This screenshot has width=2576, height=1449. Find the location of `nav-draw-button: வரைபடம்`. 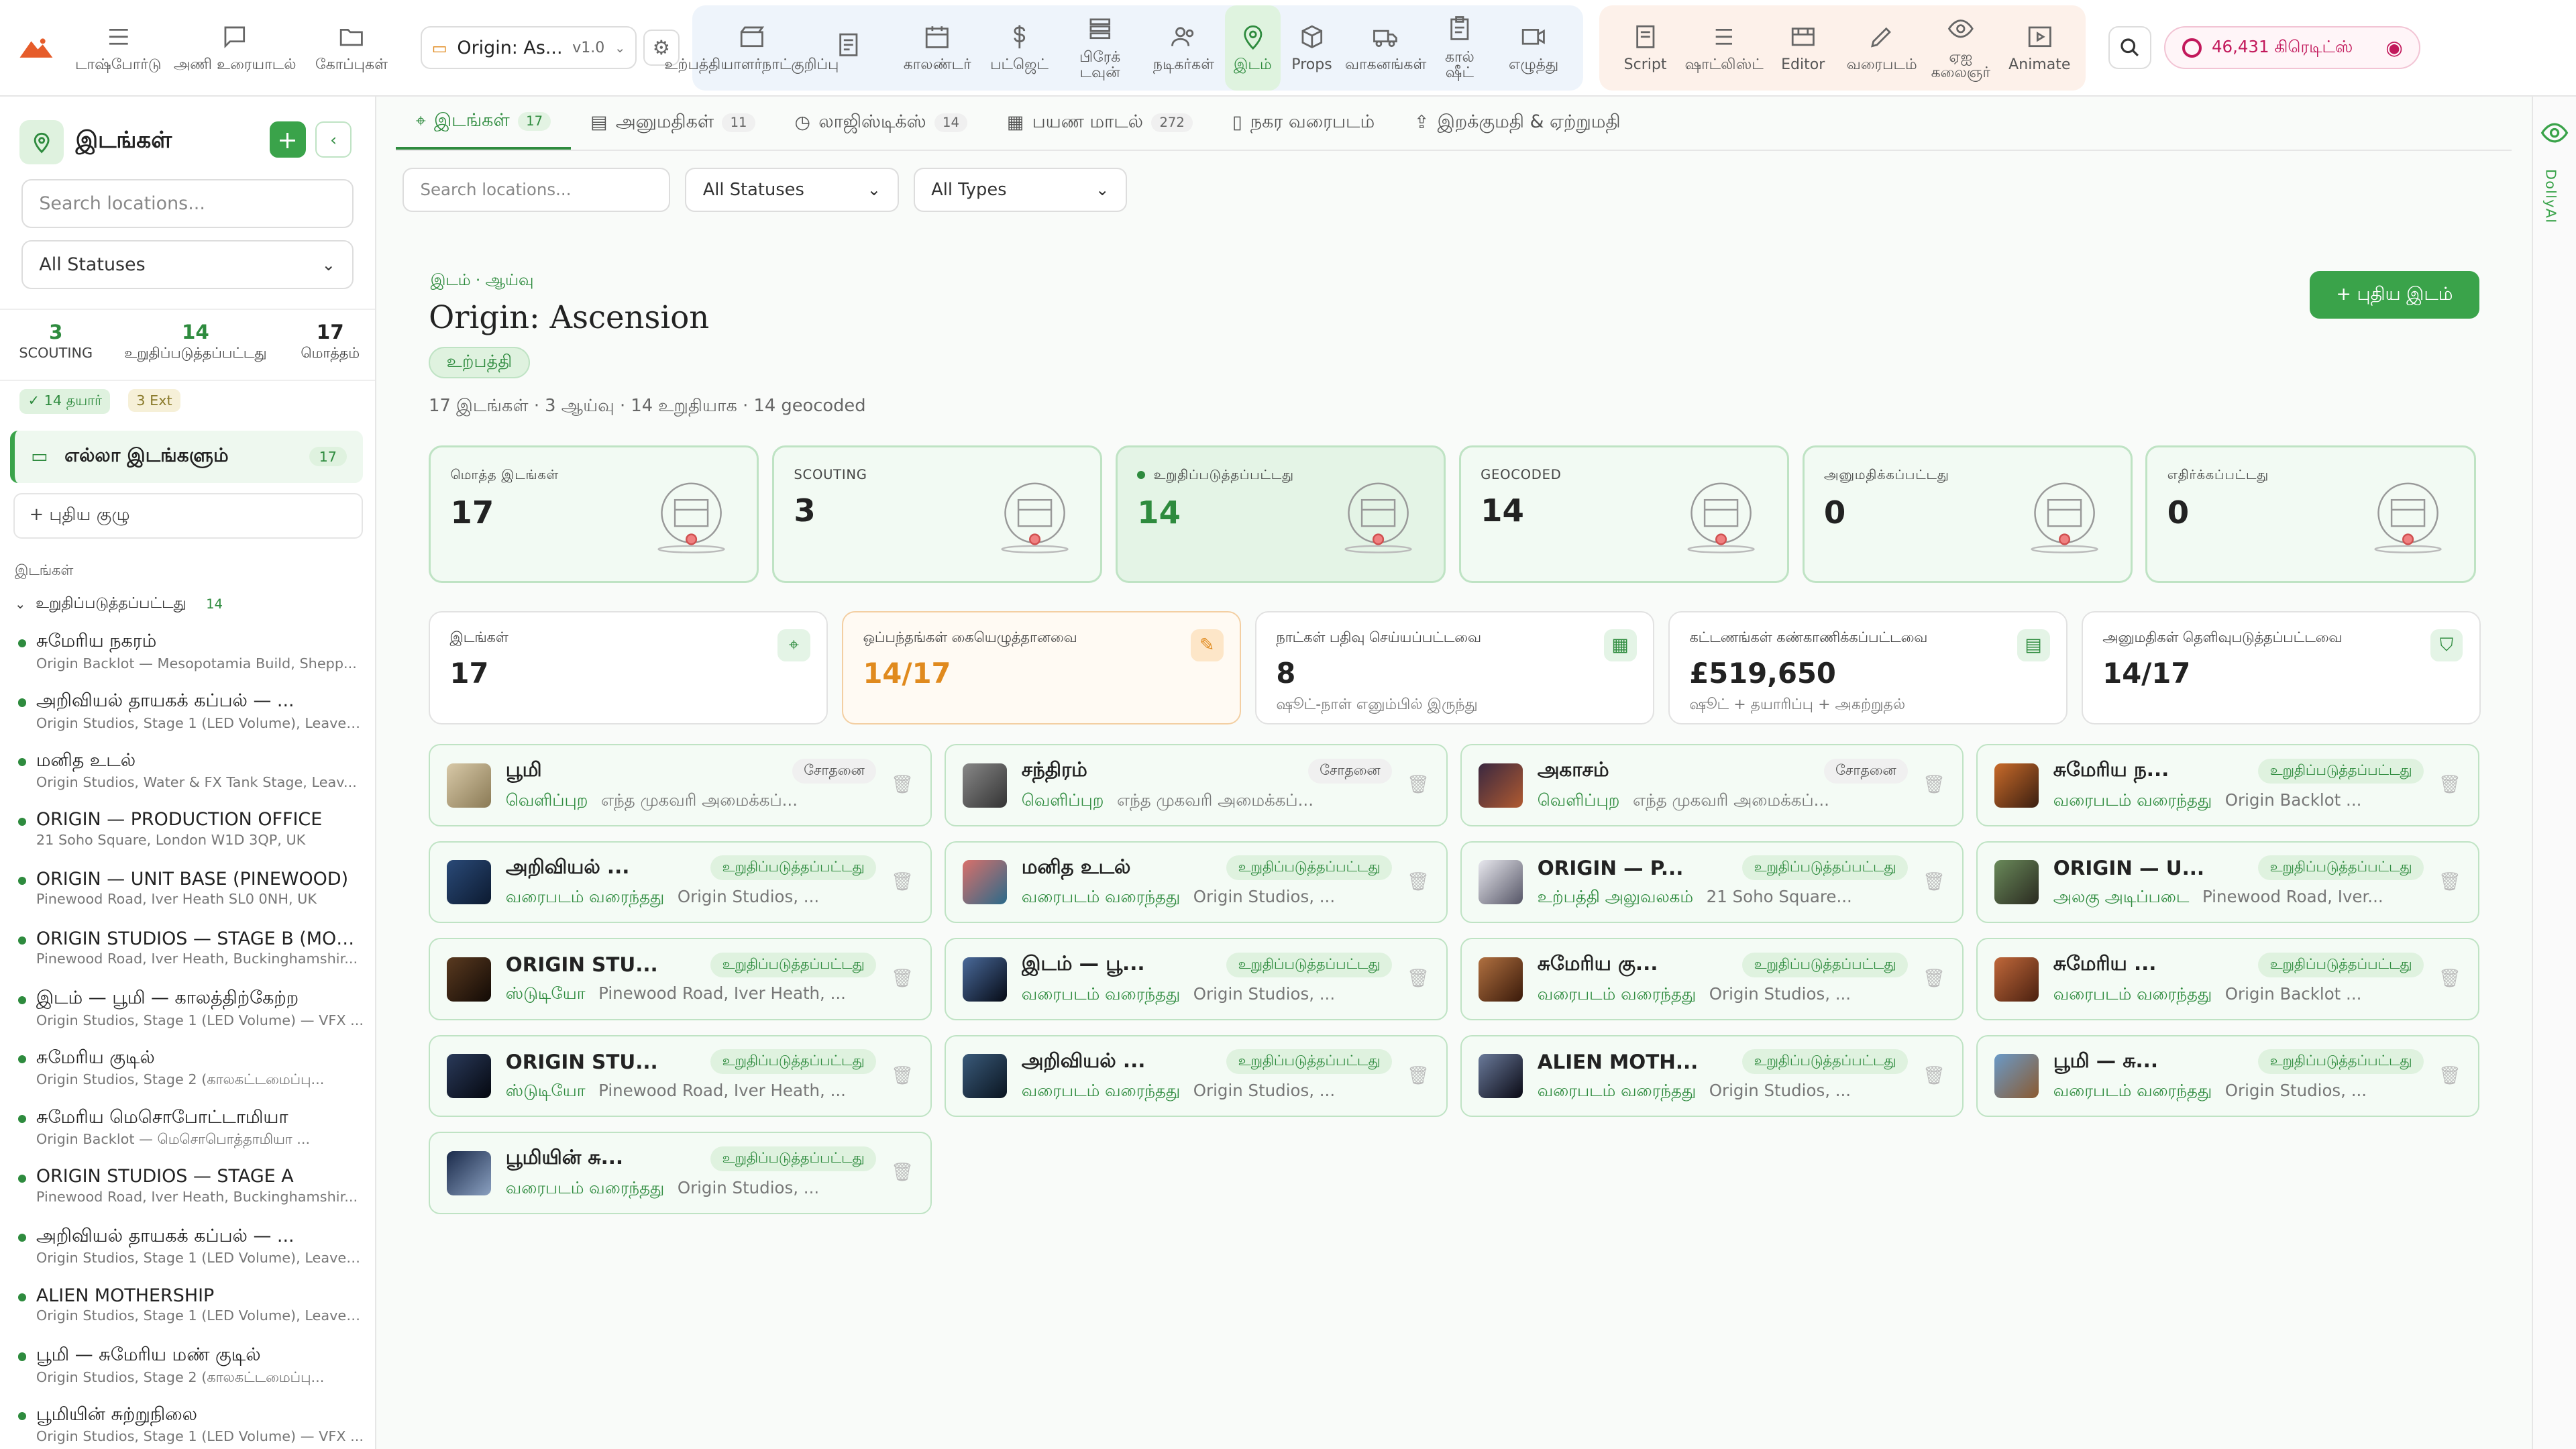

nav-draw-button: வரைபடம் is located at coordinates (1881, 48).